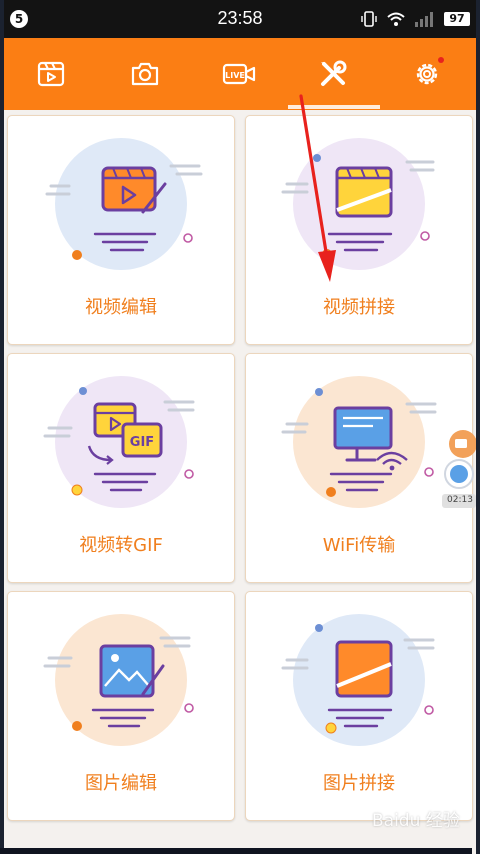  What do you see at coordinates (317, 188) in the screenshot?
I see `annotation-arrow` at bounding box center [317, 188].